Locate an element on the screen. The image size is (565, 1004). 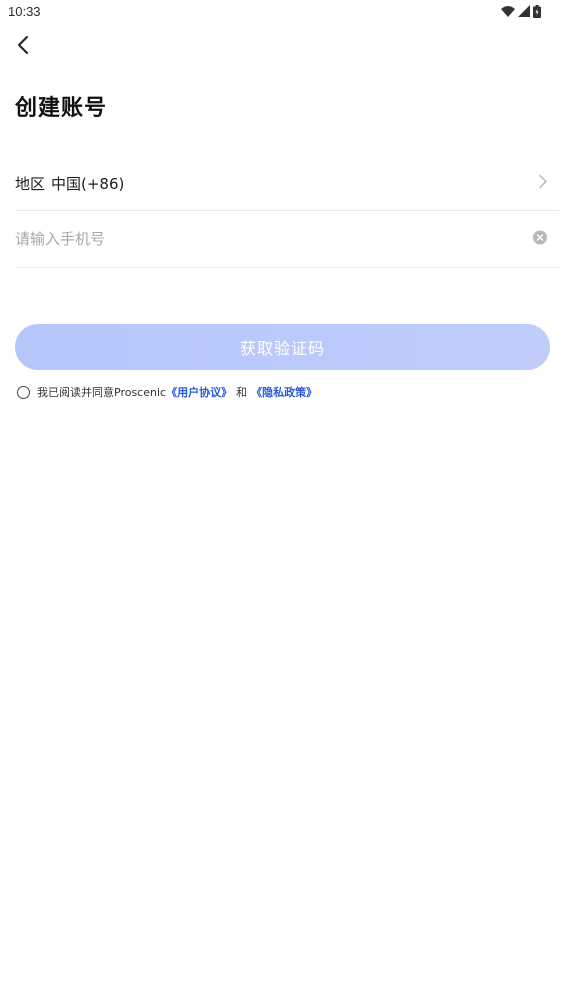
phone-field-row is located at coordinates (287, 239).